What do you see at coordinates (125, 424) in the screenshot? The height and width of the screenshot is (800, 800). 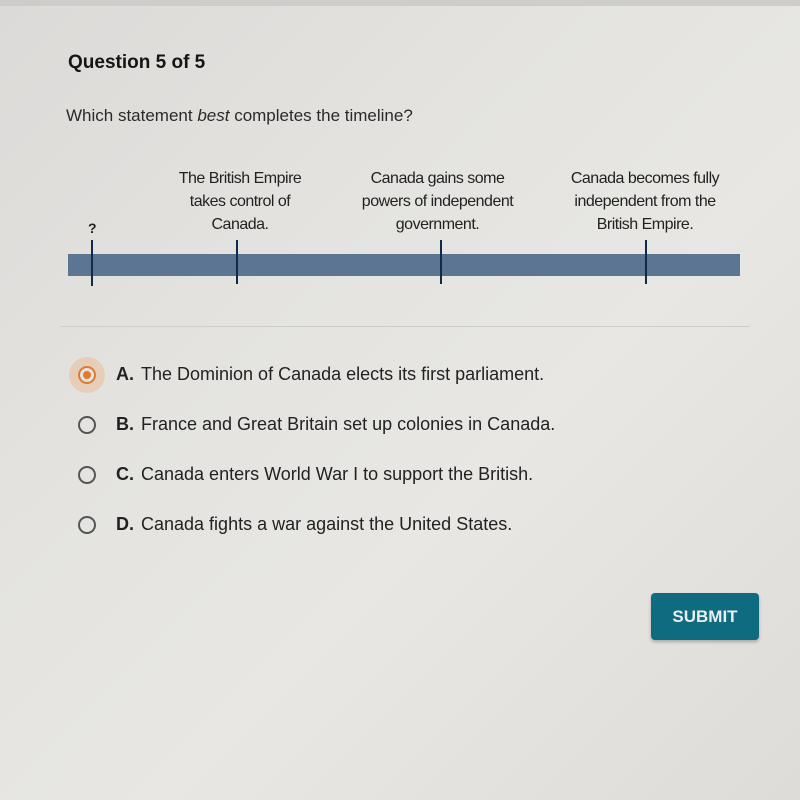 I see `option-letter: B.` at bounding box center [125, 424].